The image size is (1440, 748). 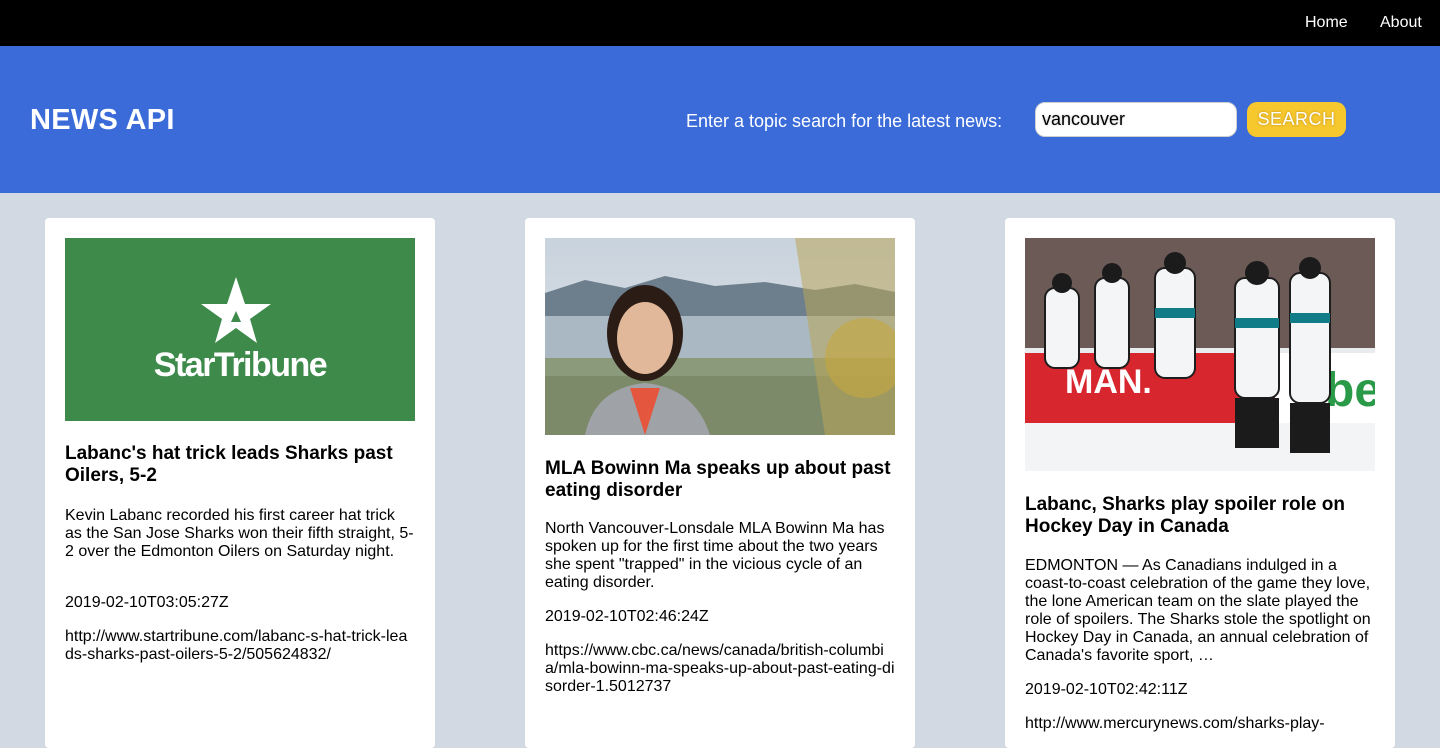 I want to click on portrait-illustration, so click(x=720, y=336).